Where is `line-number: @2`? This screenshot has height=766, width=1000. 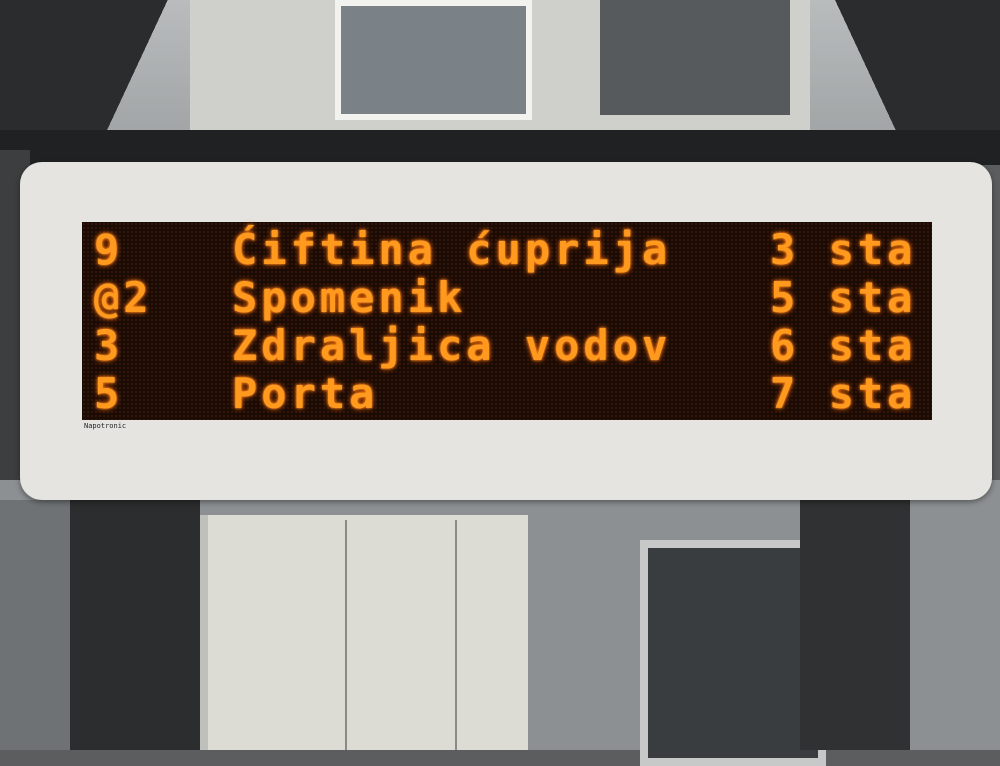
line-number: @2 is located at coordinates (123, 297).